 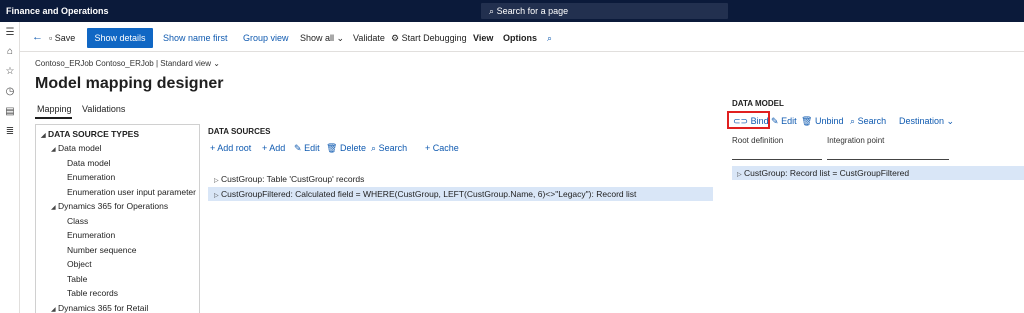 What do you see at coordinates (10, 33) in the screenshot?
I see `hamburger-menu-icon: ☰` at bounding box center [10, 33].